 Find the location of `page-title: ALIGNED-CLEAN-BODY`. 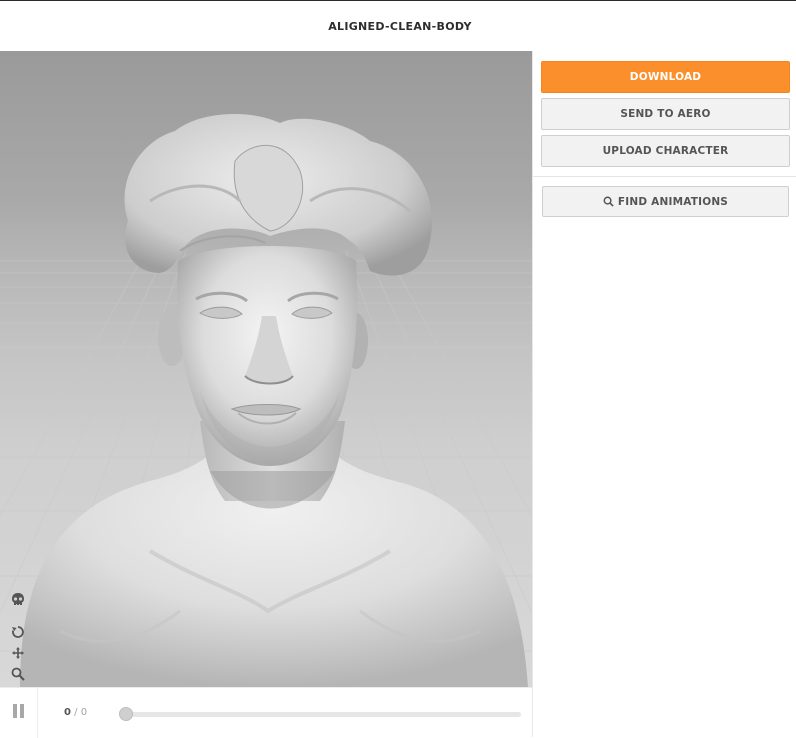

page-title: ALIGNED-CLEAN-BODY is located at coordinates (400, 26).